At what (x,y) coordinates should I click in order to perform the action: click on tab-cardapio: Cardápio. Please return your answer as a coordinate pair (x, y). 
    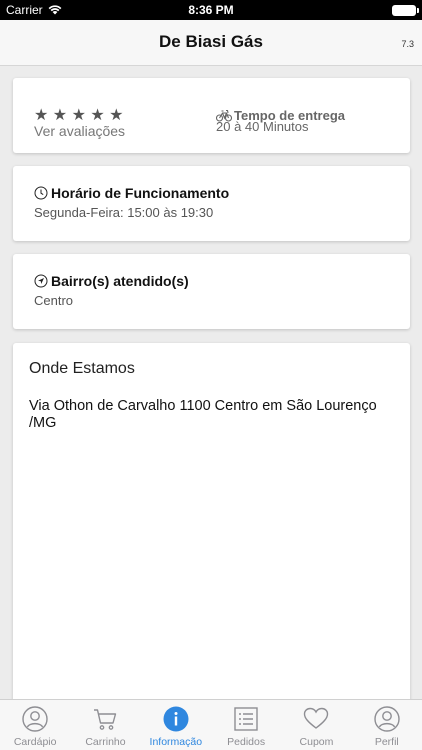
    Looking at the image, I should click on (35, 725).